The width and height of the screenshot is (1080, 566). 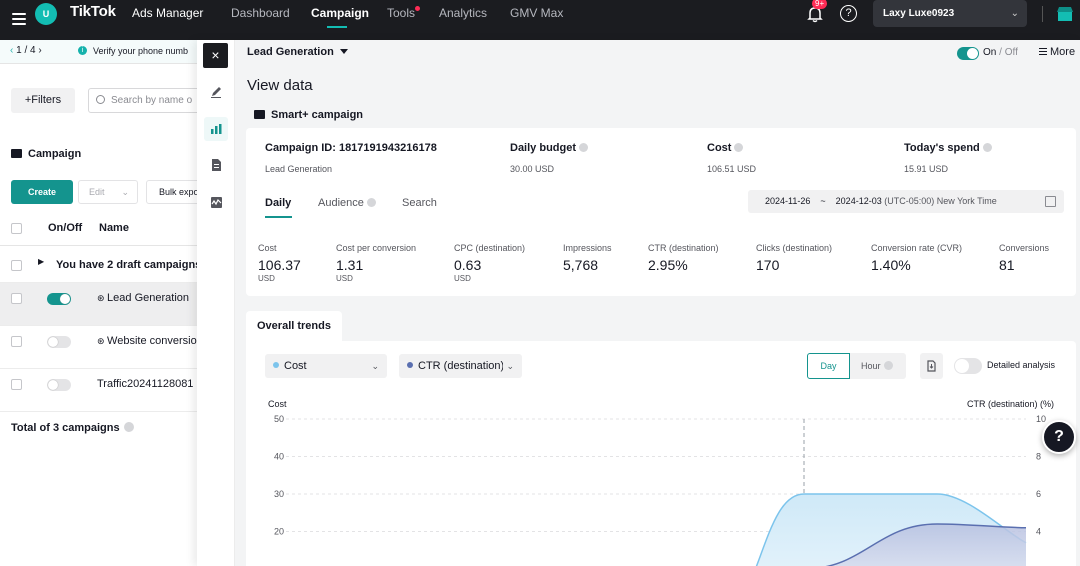 What do you see at coordinates (147, 341) in the screenshot?
I see `row-name: ⊛ Website conversio` at bounding box center [147, 341].